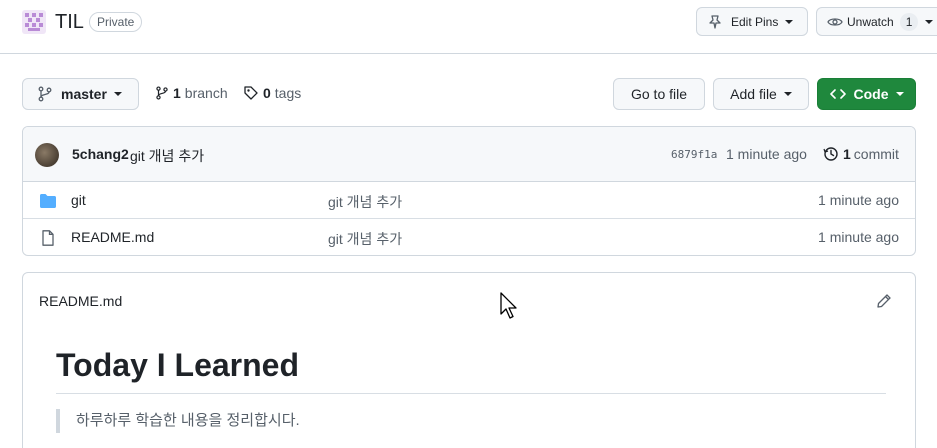  What do you see at coordinates (715, 21) in the screenshot?
I see `pin-icon` at bounding box center [715, 21].